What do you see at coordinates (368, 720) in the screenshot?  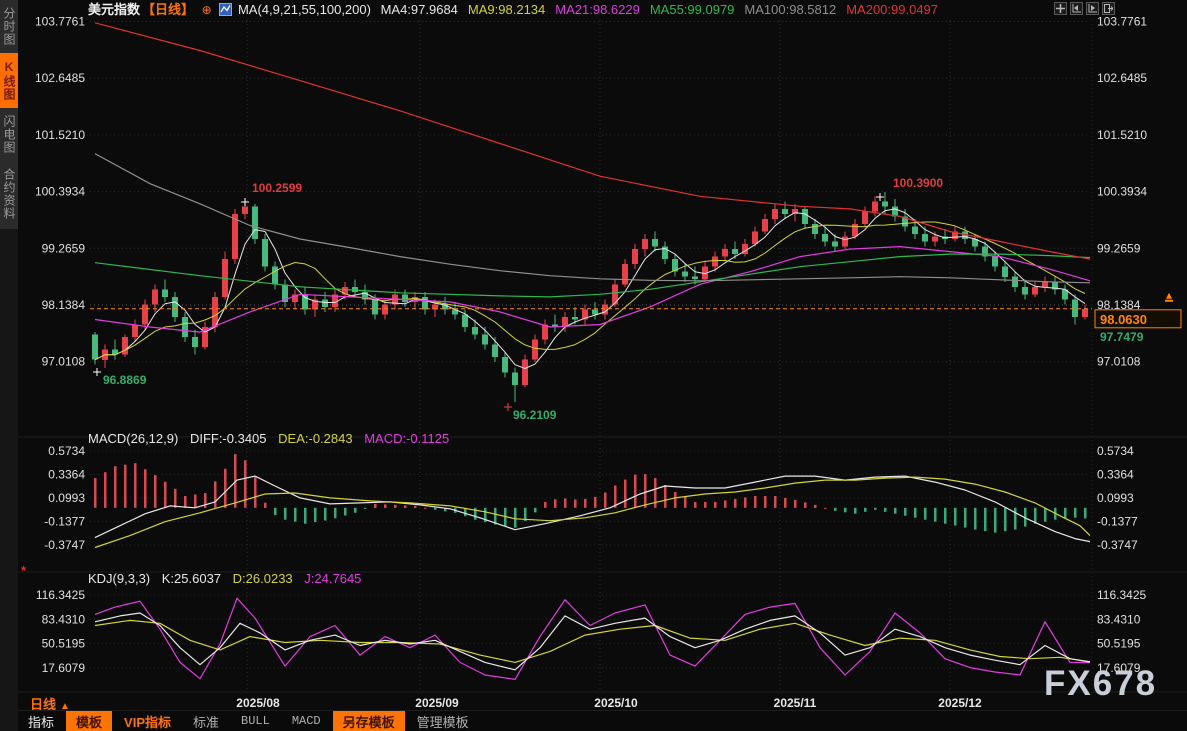 I see `toolbar-tab: 另存模板` at bounding box center [368, 720].